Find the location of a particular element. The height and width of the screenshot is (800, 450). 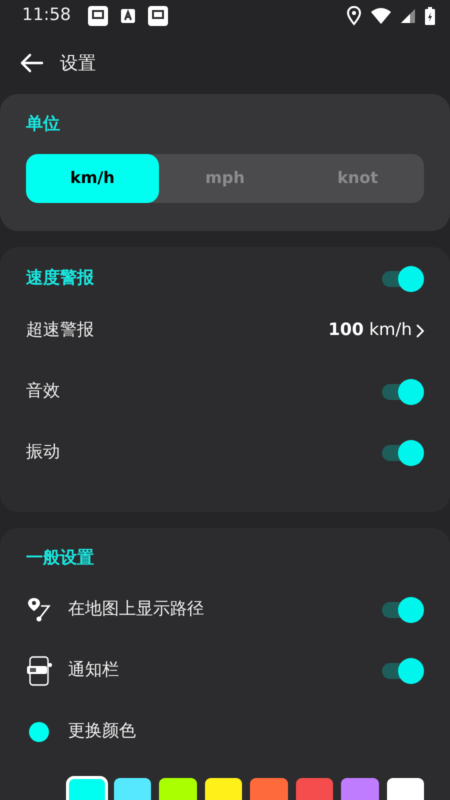

section-title: 一般设置 is located at coordinates (60, 558).